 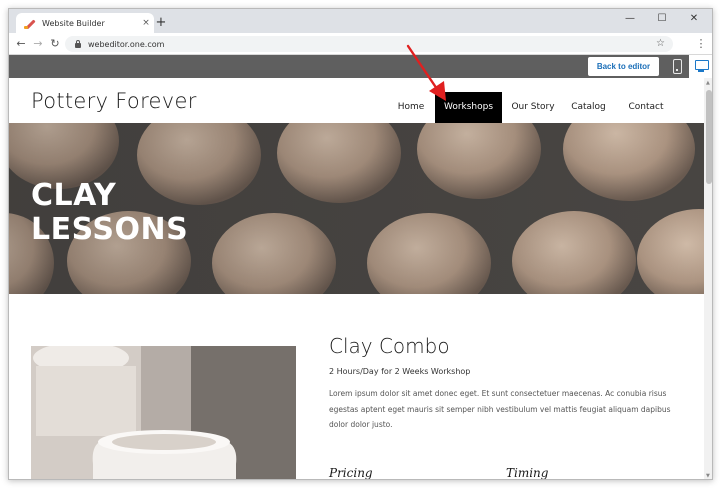 I want to click on address-bar: ← → ↻ webeditor.one.com ☆ ⋮, so click(x=360, y=44).